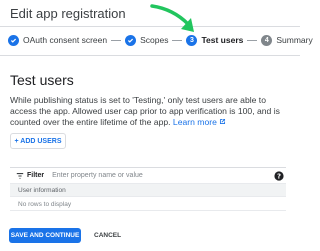 Image resolution: width=320 pixels, height=251 pixels. I want to click on save-and-continue-button: SAVE AND CONTINUE, so click(45, 235).